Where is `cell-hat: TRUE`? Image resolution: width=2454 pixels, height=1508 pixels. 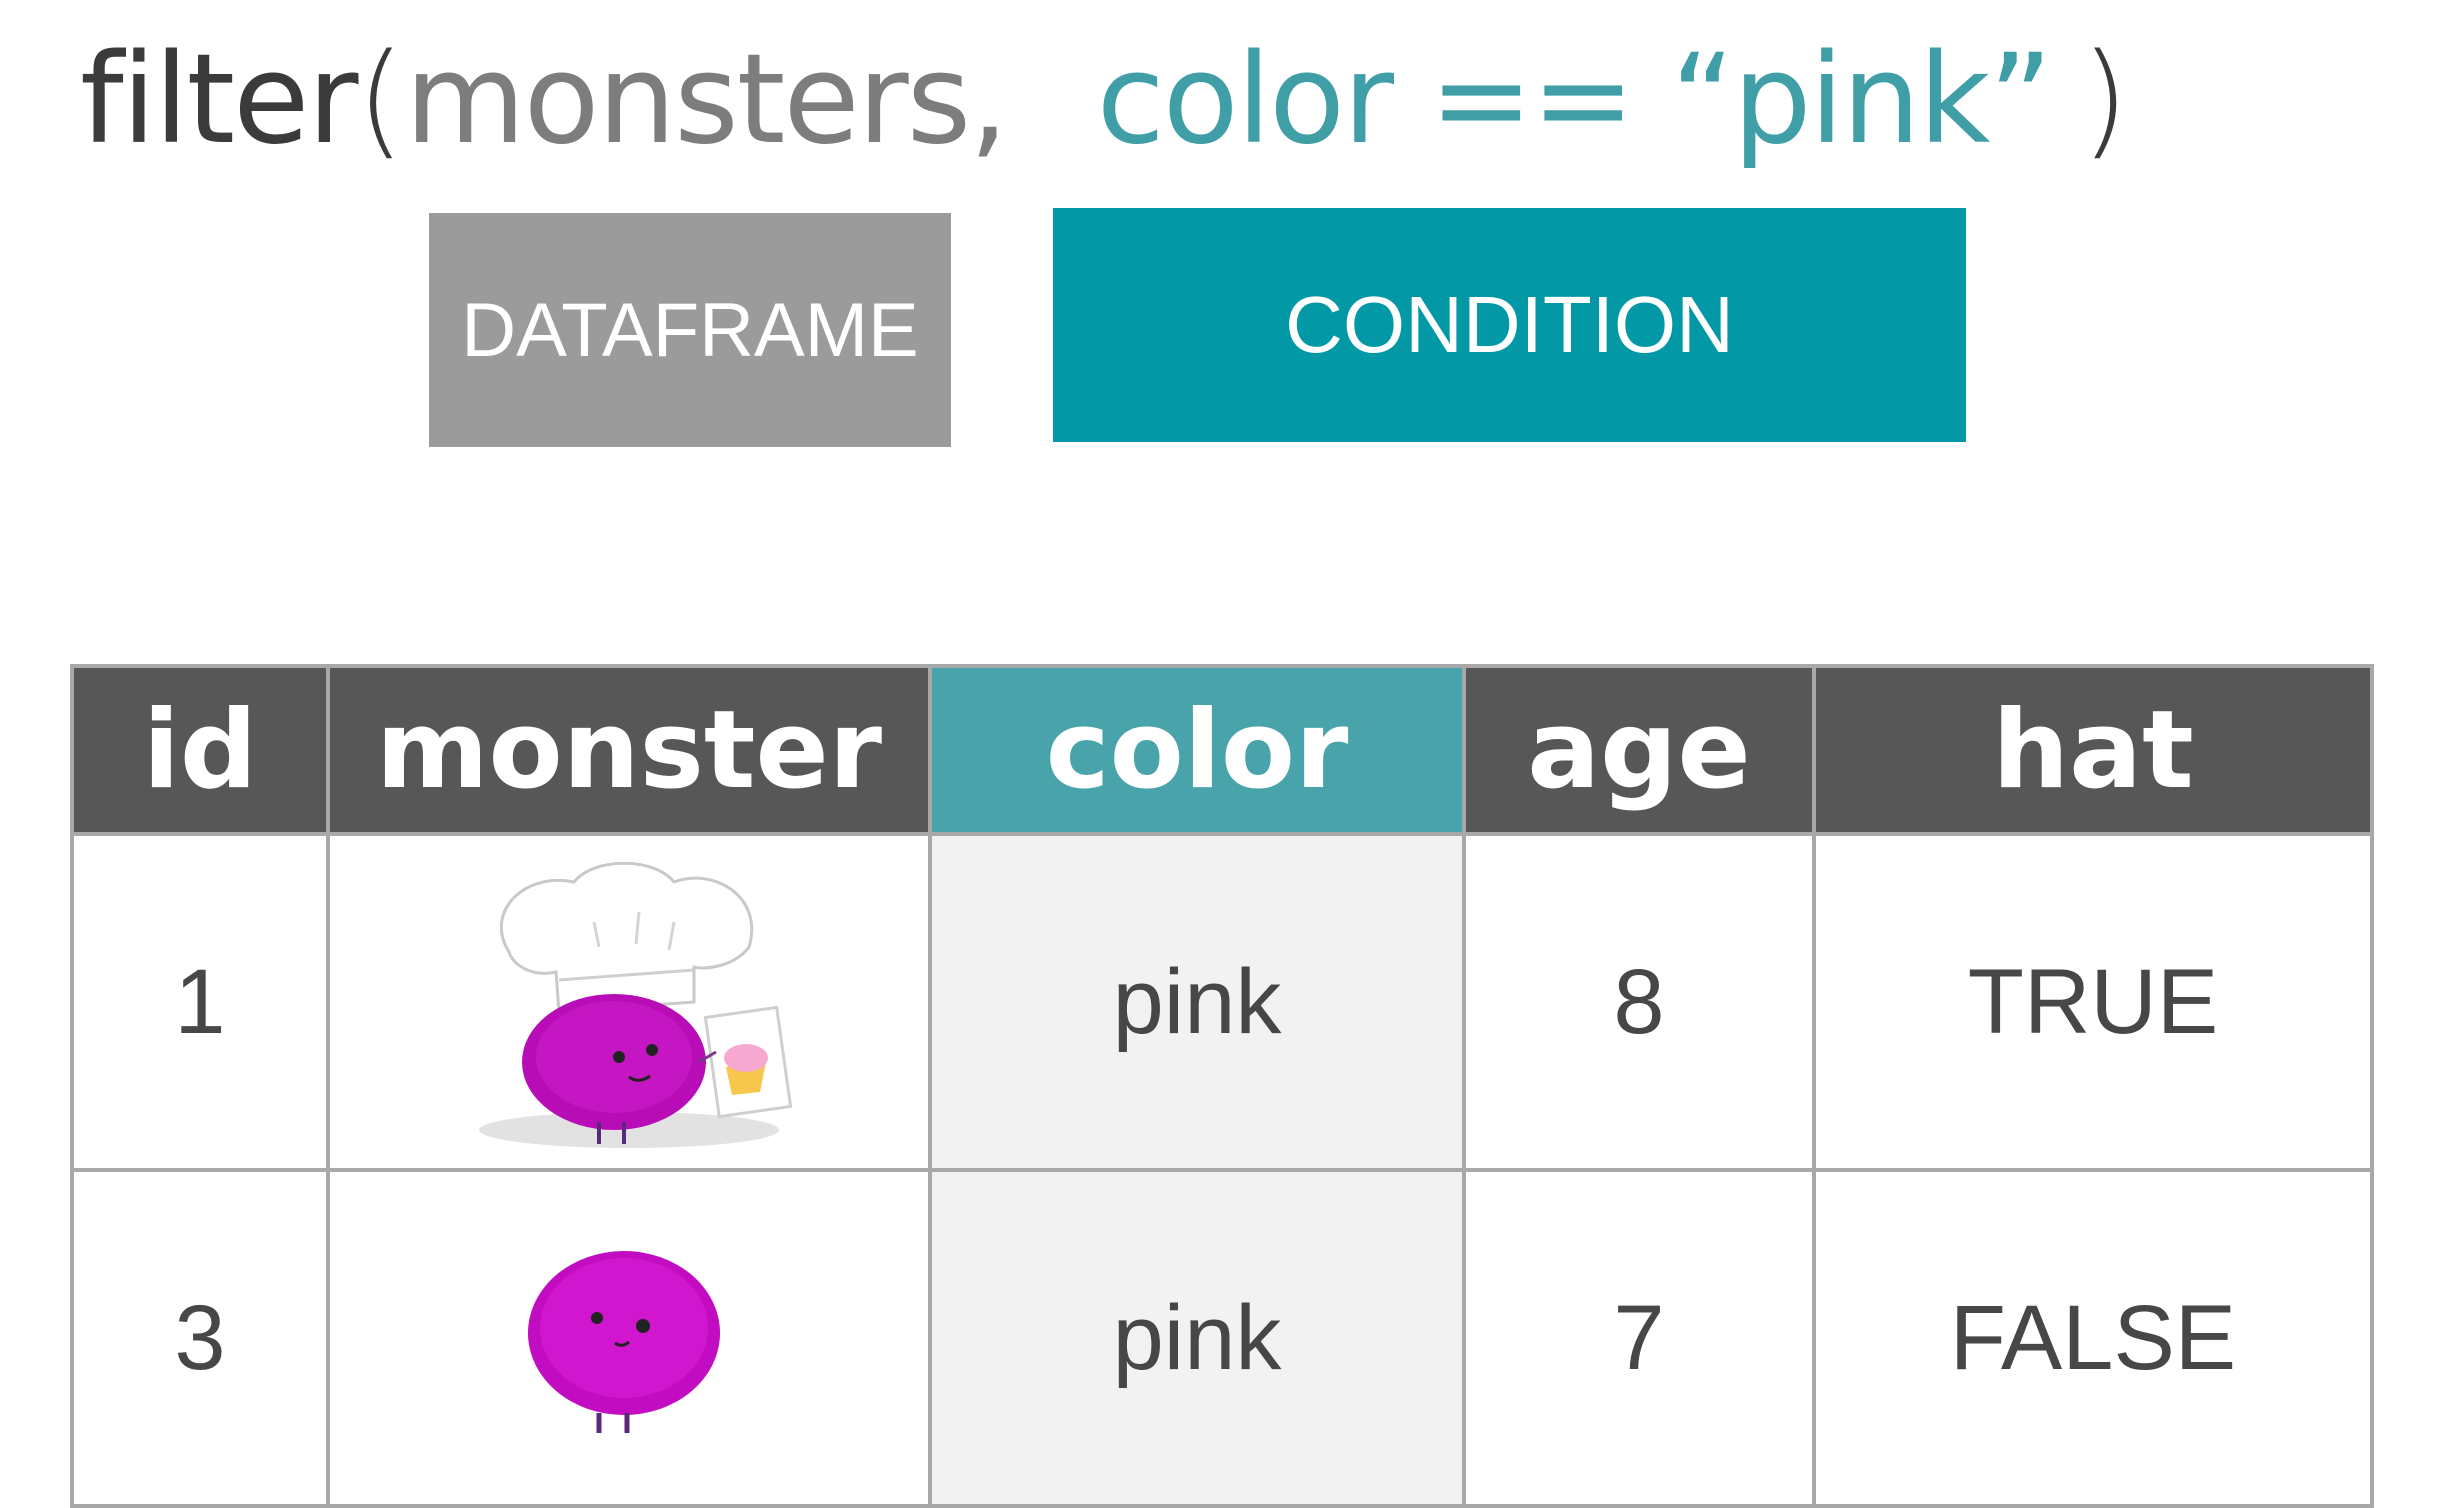
cell-hat: TRUE is located at coordinates (2093, 1002).